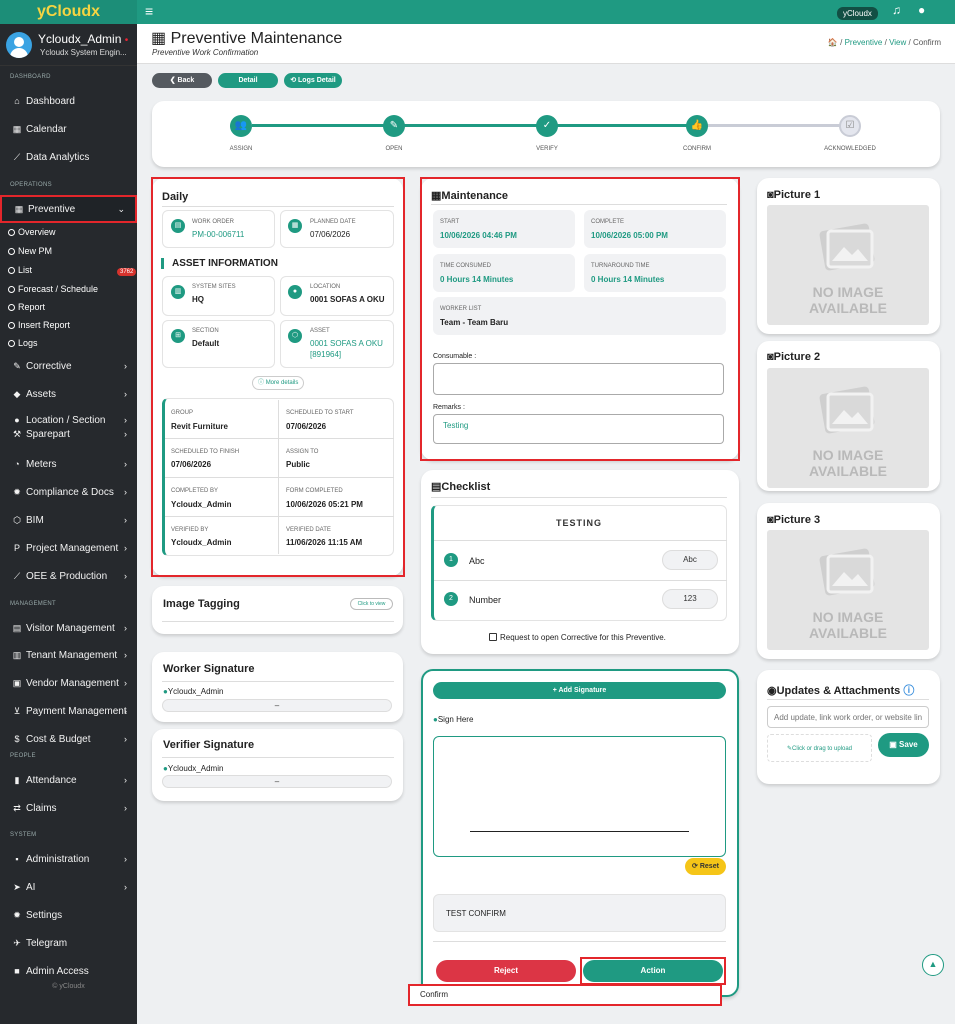 The image size is (955, 1024). I want to click on sidebar-item-telegram: ✈ Telegram, so click(68, 943).